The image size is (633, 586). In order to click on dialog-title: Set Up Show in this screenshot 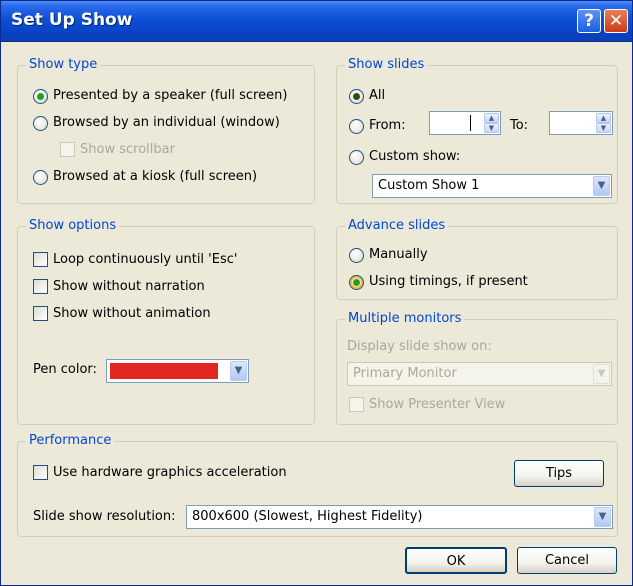, I will do `click(72, 20)`.